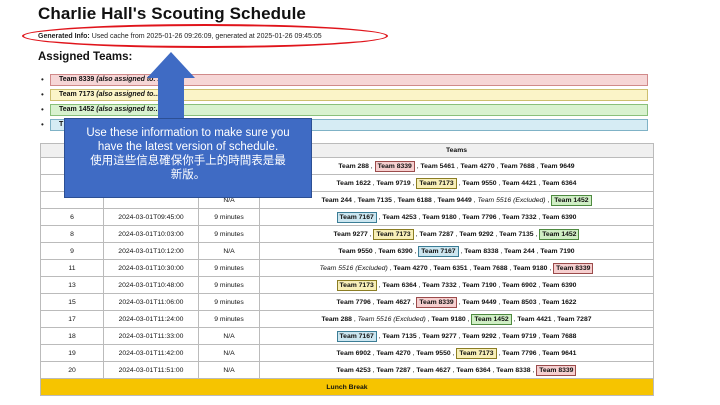 Image resolution: width=720 pixels, height=405 pixels. Describe the element at coordinates (414, 200) in the screenshot. I see `team-label: Team 6188` at that location.